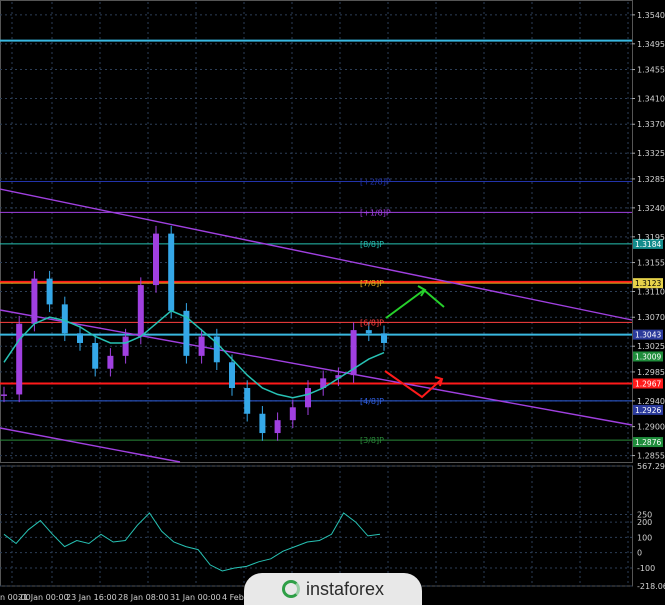  Describe the element at coordinates (651, 208) in the screenshot. I see `y-tick-label: 1.3240` at that location.